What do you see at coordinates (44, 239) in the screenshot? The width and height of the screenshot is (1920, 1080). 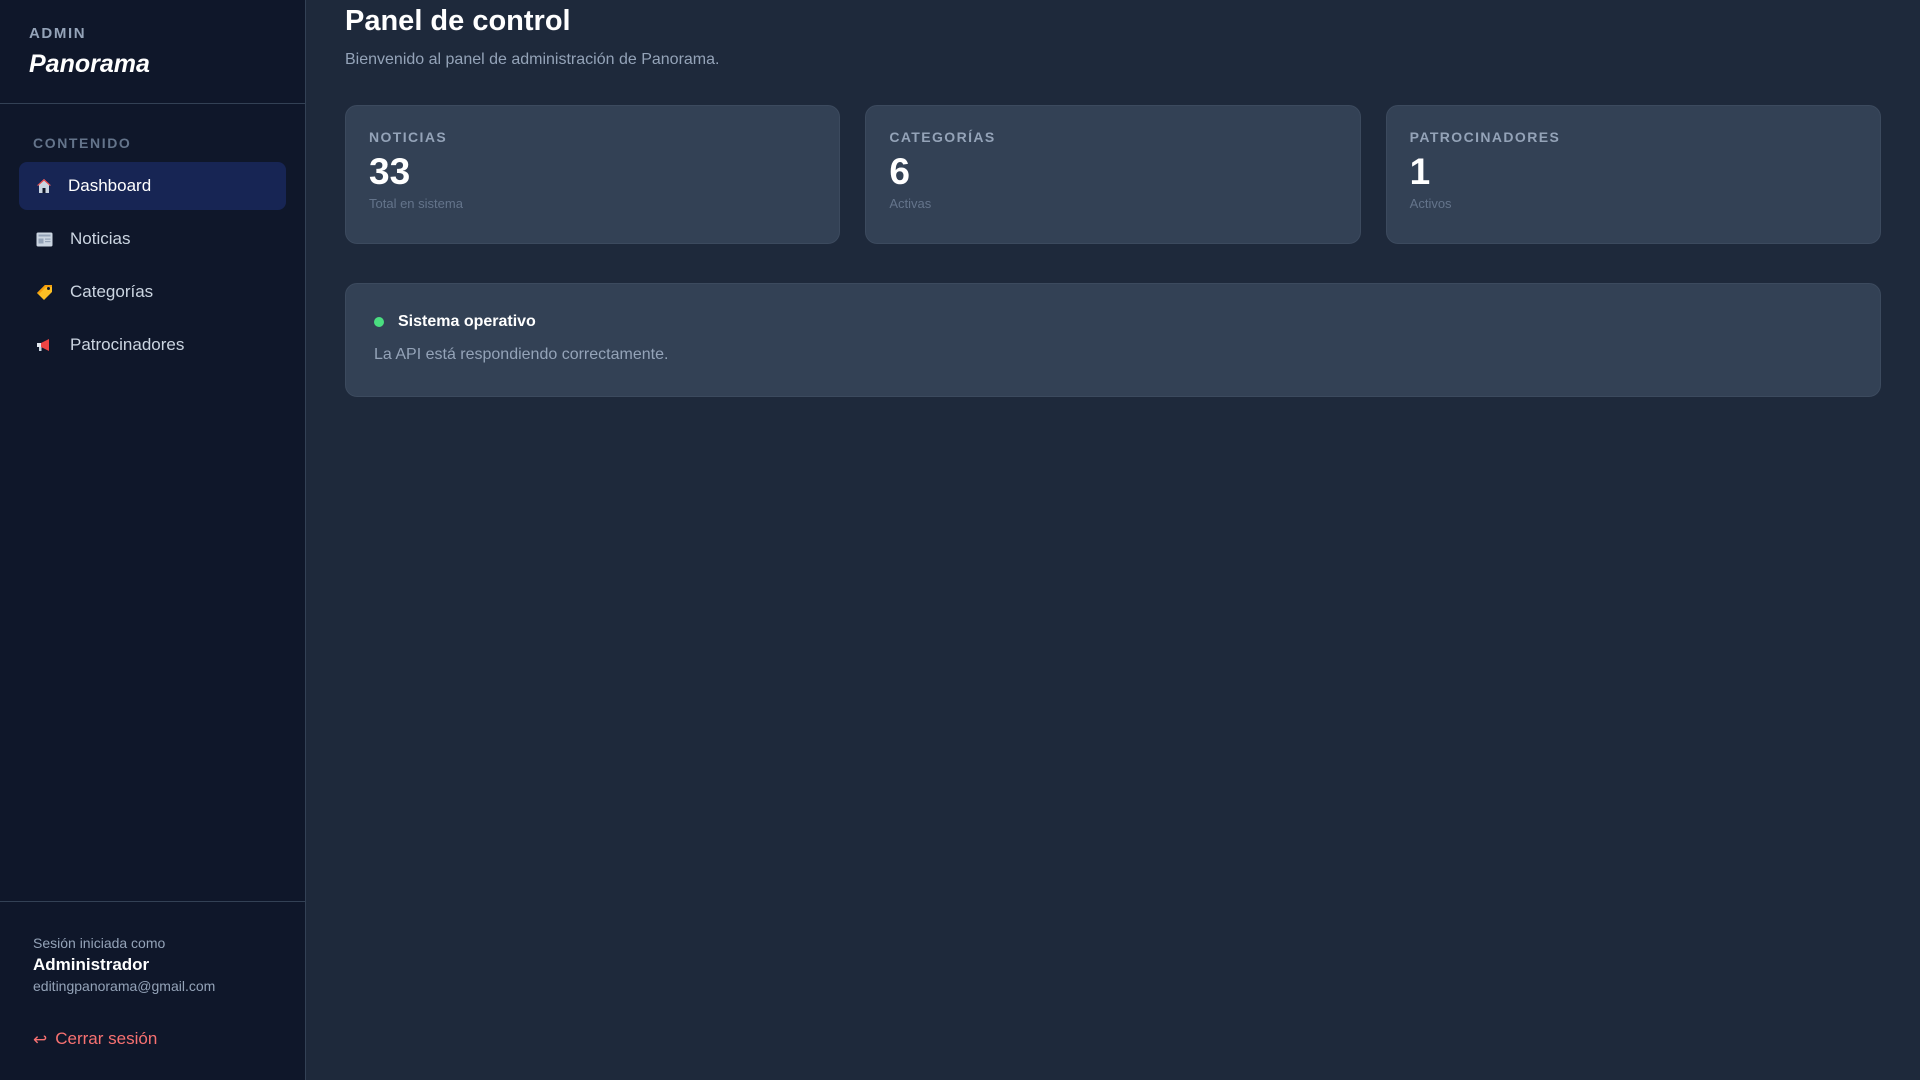 I see `newspaper-icon` at bounding box center [44, 239].